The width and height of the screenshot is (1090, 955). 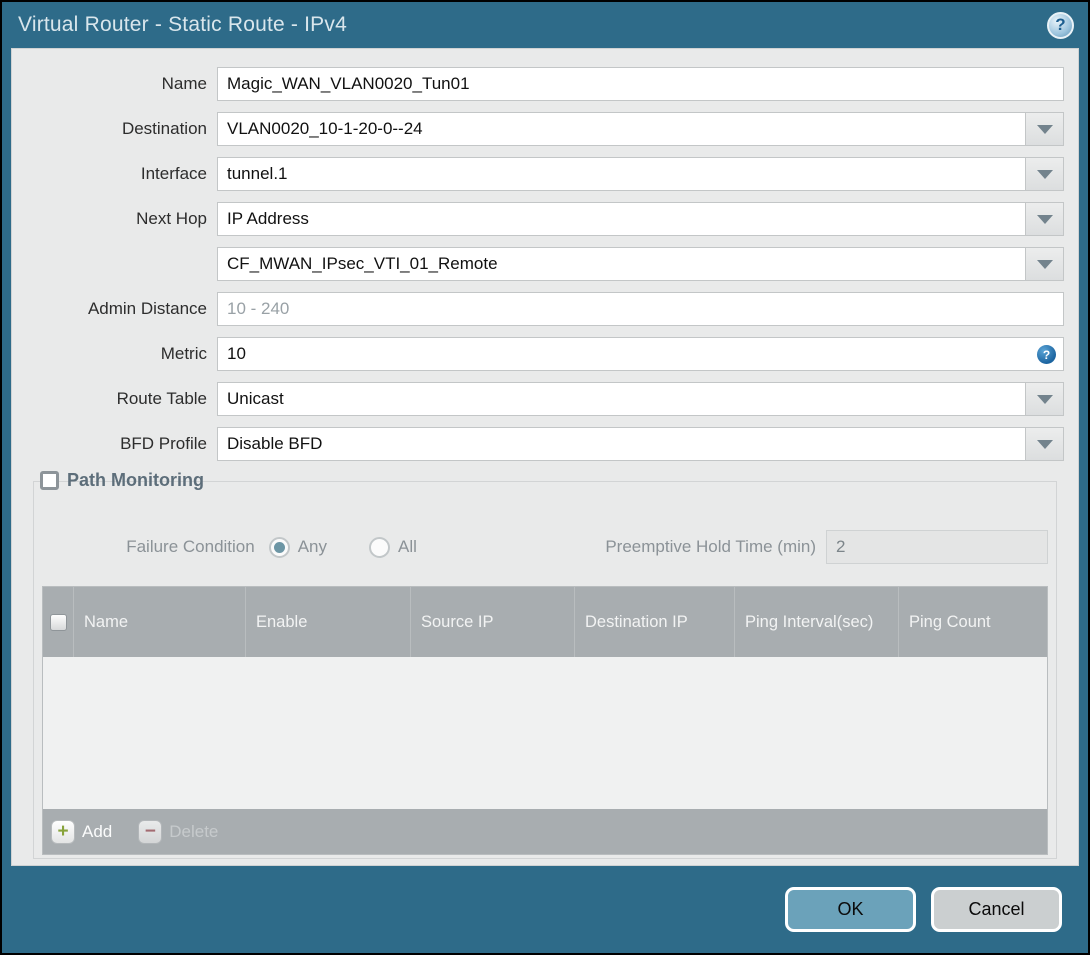 What do you see at coordinates (972, 622) in the screenshot?
I see `column-header-ping-count: Ping Count` at bounding box center [972, 622].